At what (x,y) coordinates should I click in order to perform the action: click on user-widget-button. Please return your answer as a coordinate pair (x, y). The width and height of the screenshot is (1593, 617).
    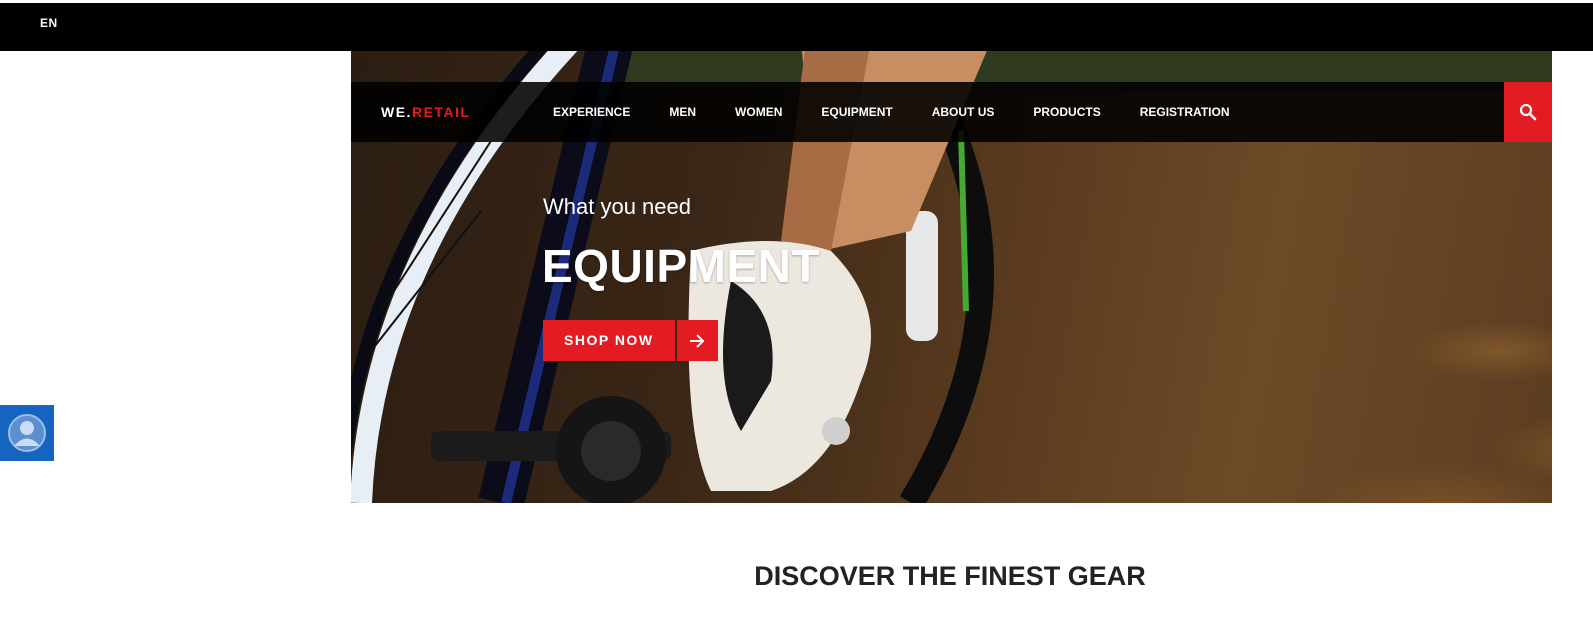
    Looking at the image, I should click on (27, 433).